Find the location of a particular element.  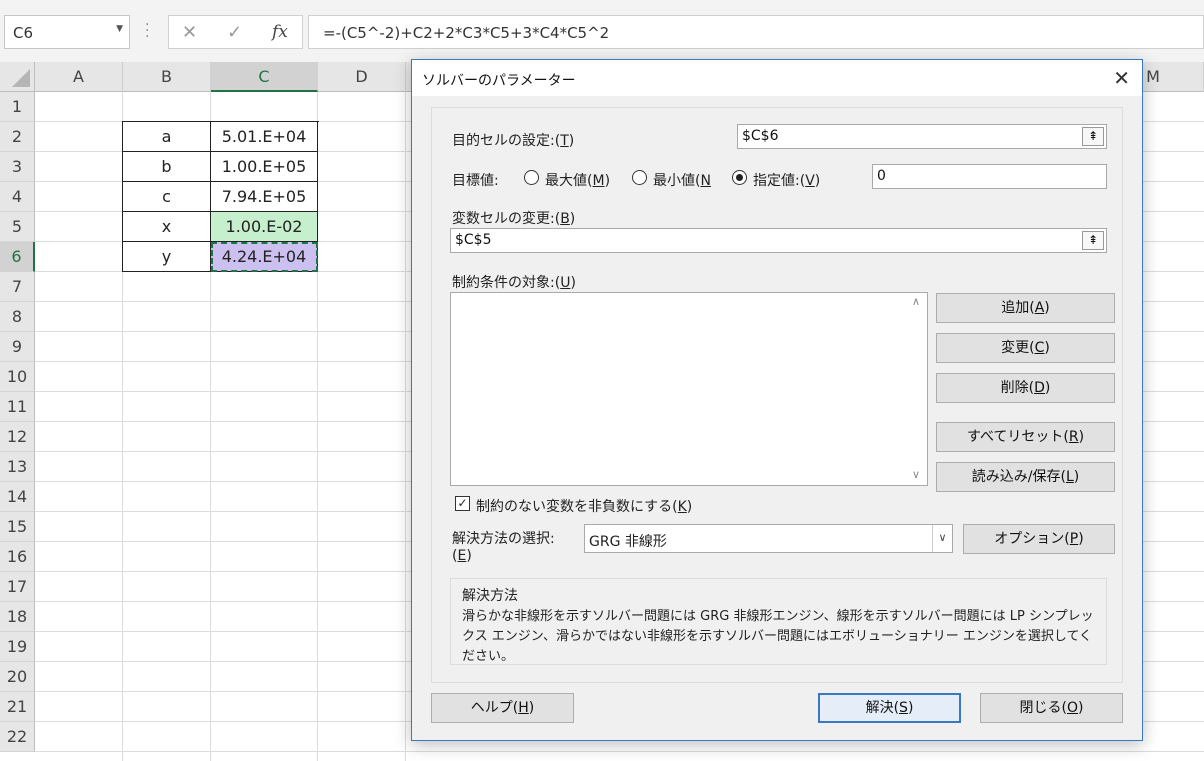

target-label: 目標値: is located at coordinates (475, 181).